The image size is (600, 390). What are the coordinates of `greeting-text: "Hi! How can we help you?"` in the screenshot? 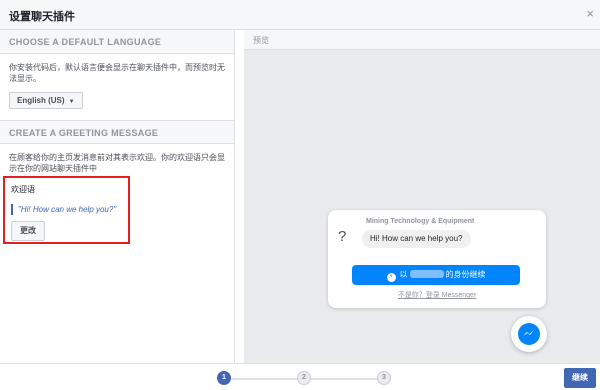 It's located at (66, 209).